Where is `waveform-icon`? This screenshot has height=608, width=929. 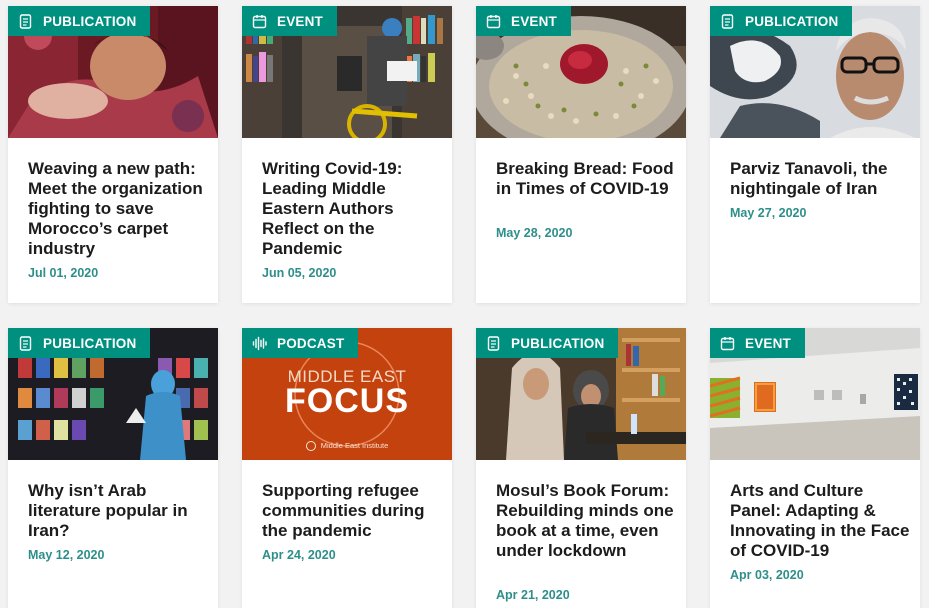
waveform-icon is located at coordinates (259, 343).